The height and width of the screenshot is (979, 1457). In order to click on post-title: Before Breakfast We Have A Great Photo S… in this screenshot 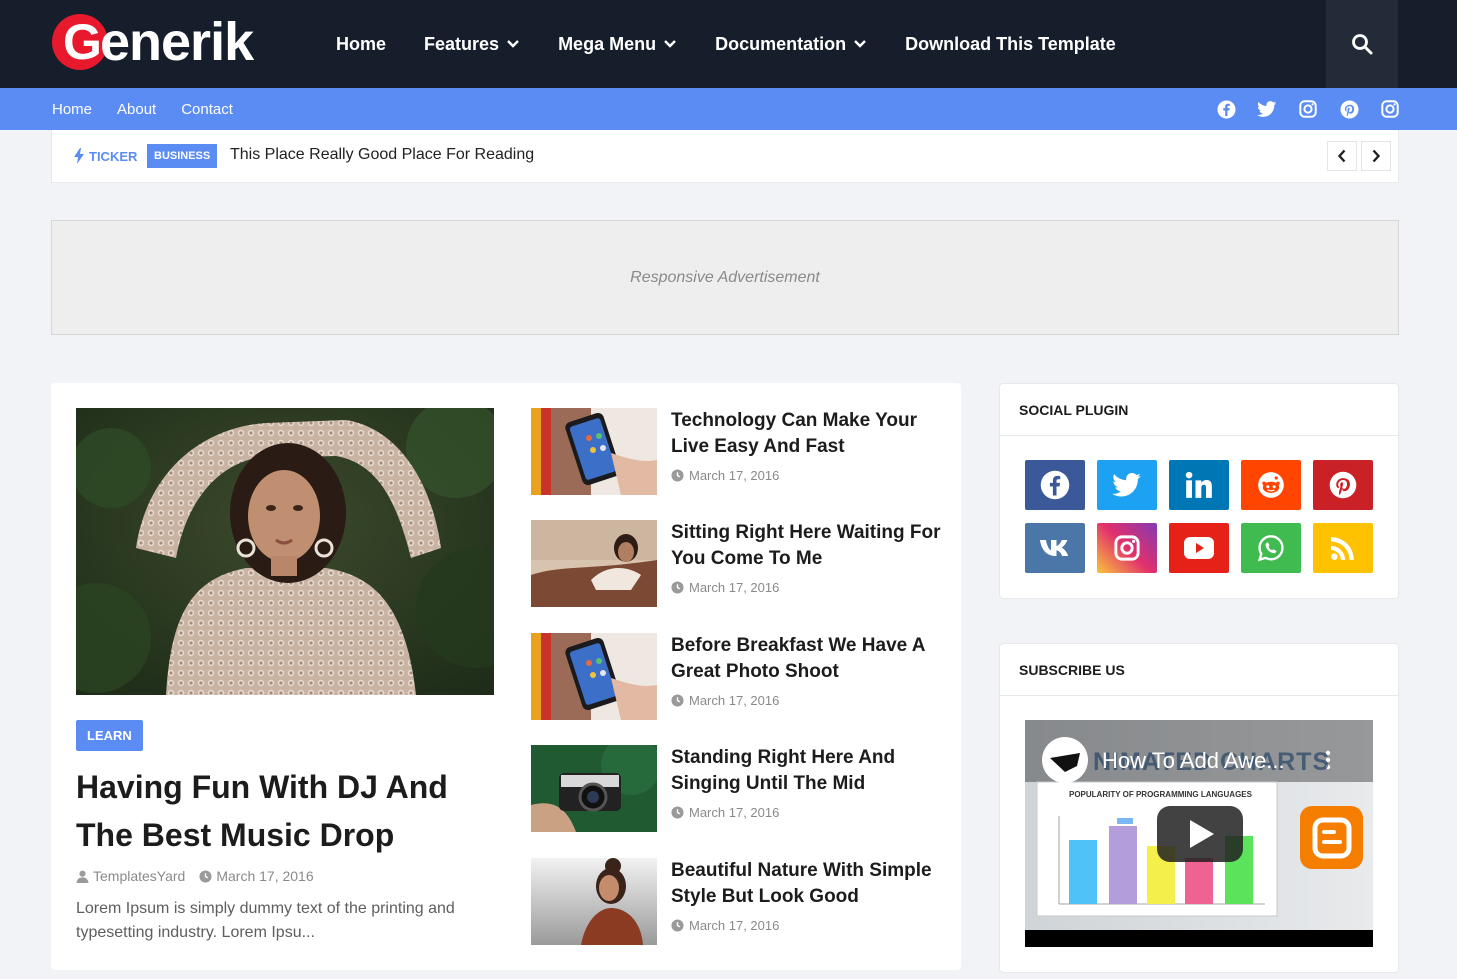, I will do `click(811, 659)`.